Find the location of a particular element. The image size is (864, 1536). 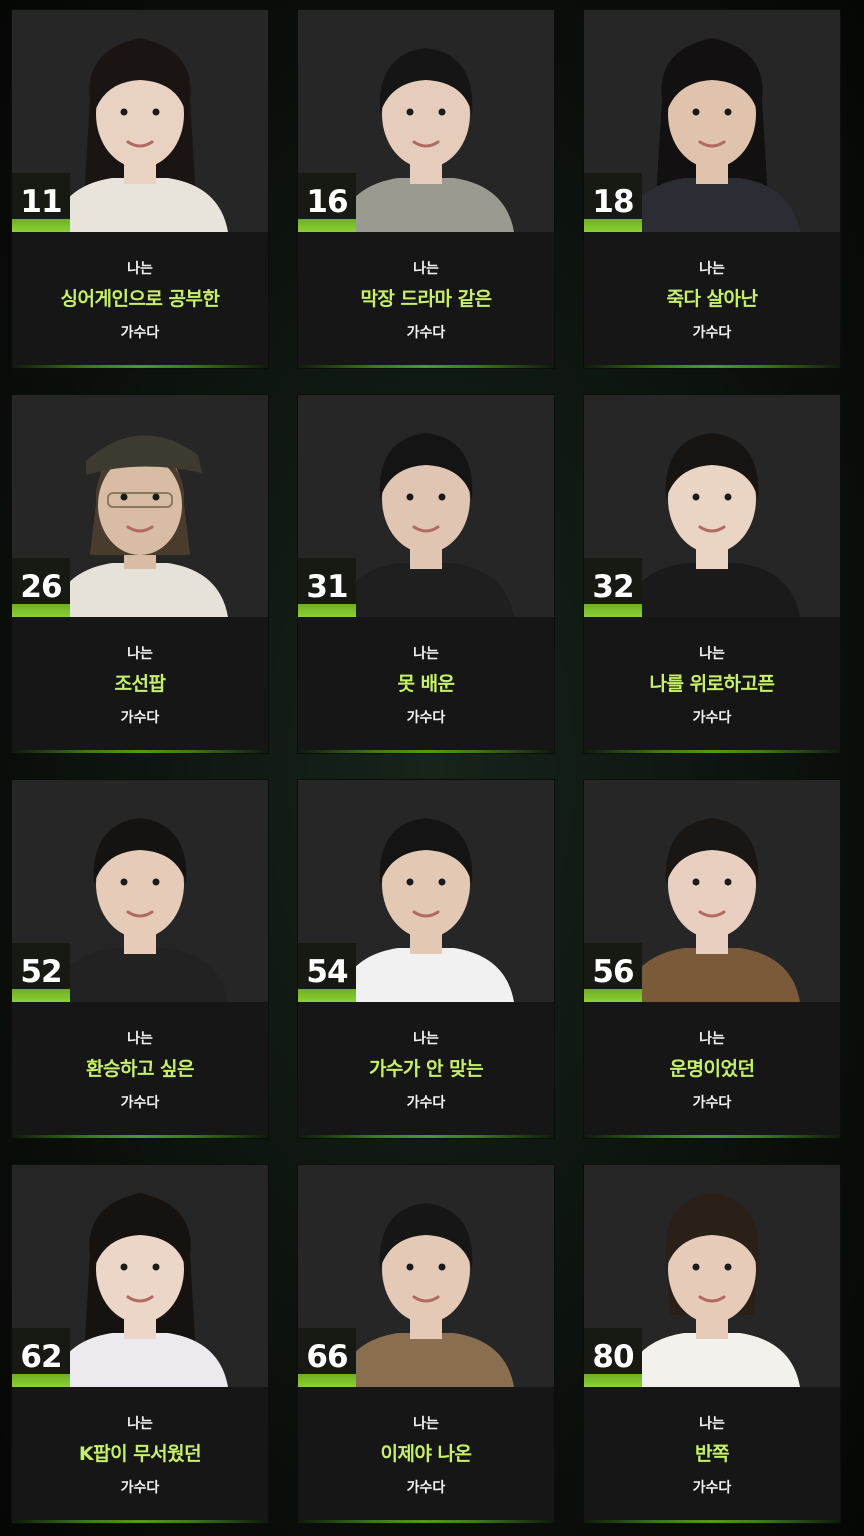

contestant-number-badge: 26 is located at coordinates (41, 587).